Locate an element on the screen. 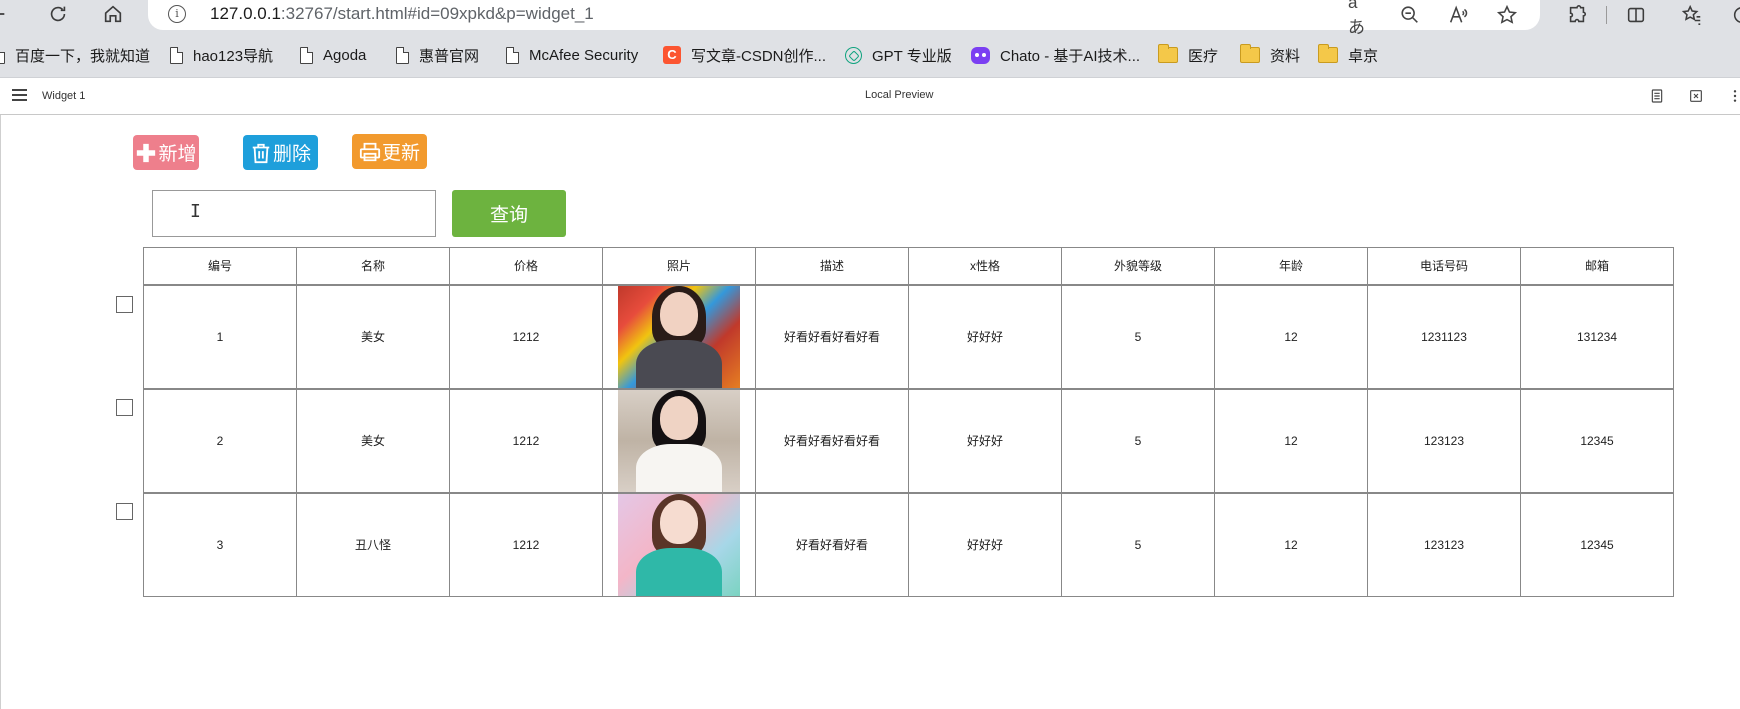 The width and height of the screenshot is (1740, 709). favorites-button is located at coordinates (1692, 15).